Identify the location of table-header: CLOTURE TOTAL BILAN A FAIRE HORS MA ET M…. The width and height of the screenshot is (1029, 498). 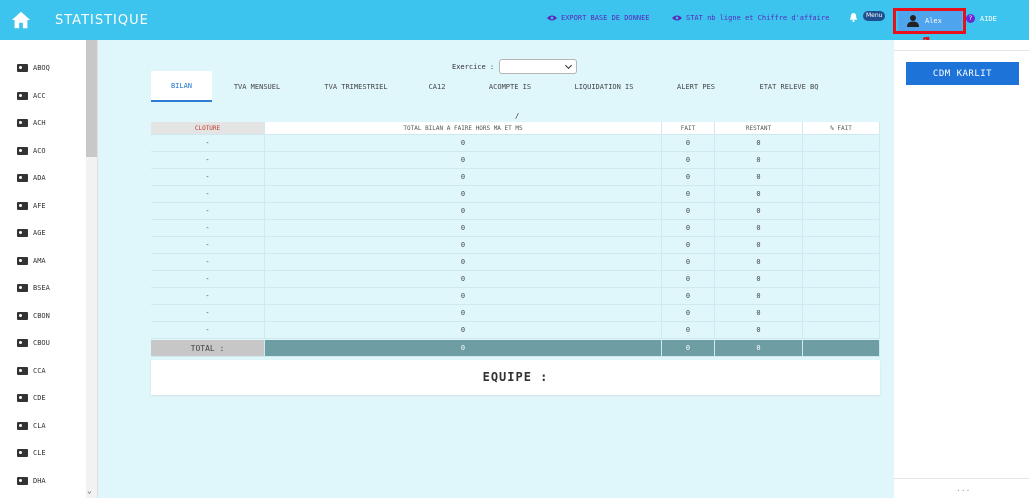
(515, 128).